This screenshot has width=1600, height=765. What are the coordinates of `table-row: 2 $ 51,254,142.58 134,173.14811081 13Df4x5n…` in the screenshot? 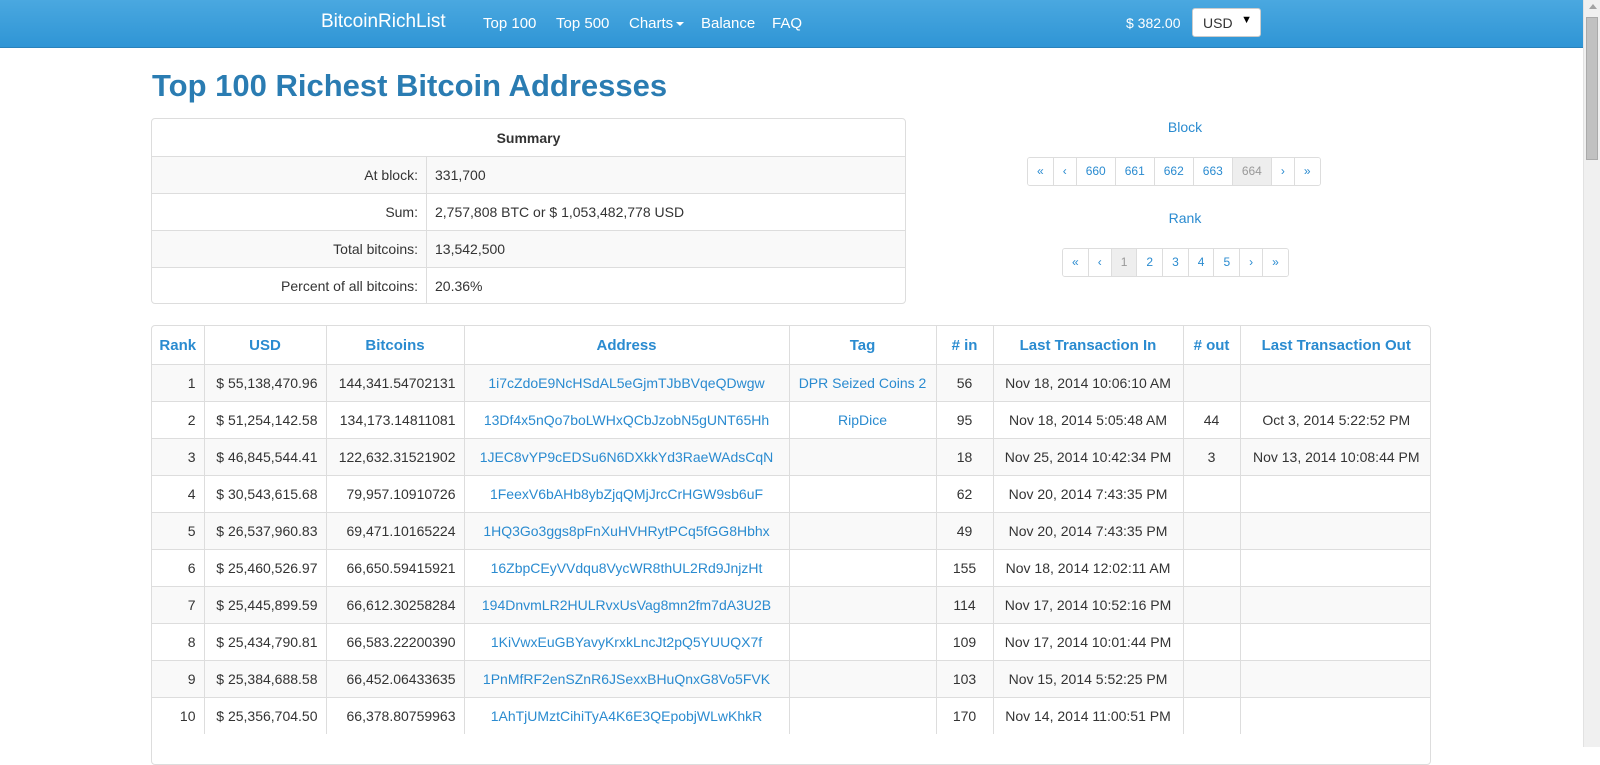 It's located at (791, 420).